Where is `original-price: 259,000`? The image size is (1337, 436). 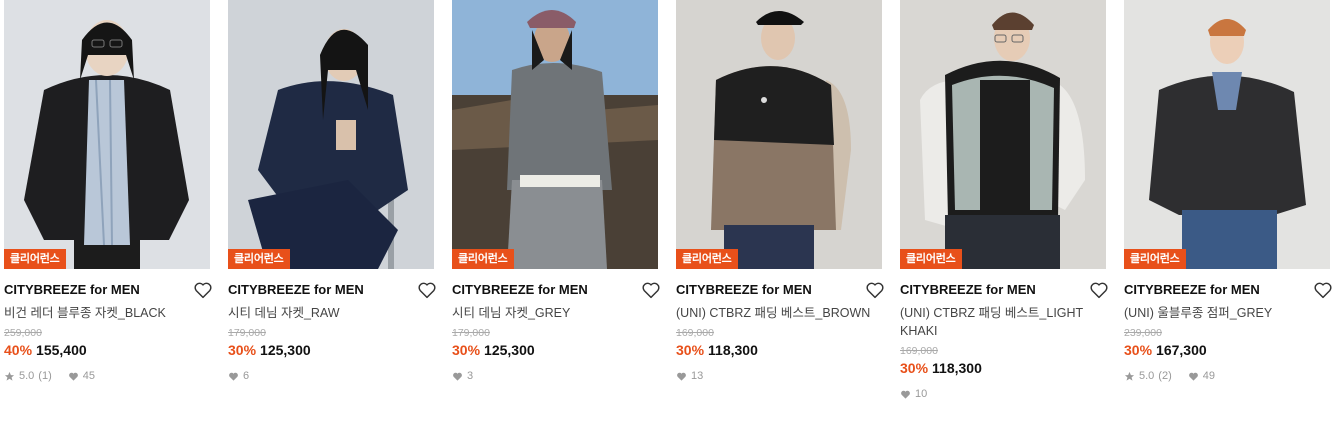
original-price: 259,000 is located at coordinates (23, 333).